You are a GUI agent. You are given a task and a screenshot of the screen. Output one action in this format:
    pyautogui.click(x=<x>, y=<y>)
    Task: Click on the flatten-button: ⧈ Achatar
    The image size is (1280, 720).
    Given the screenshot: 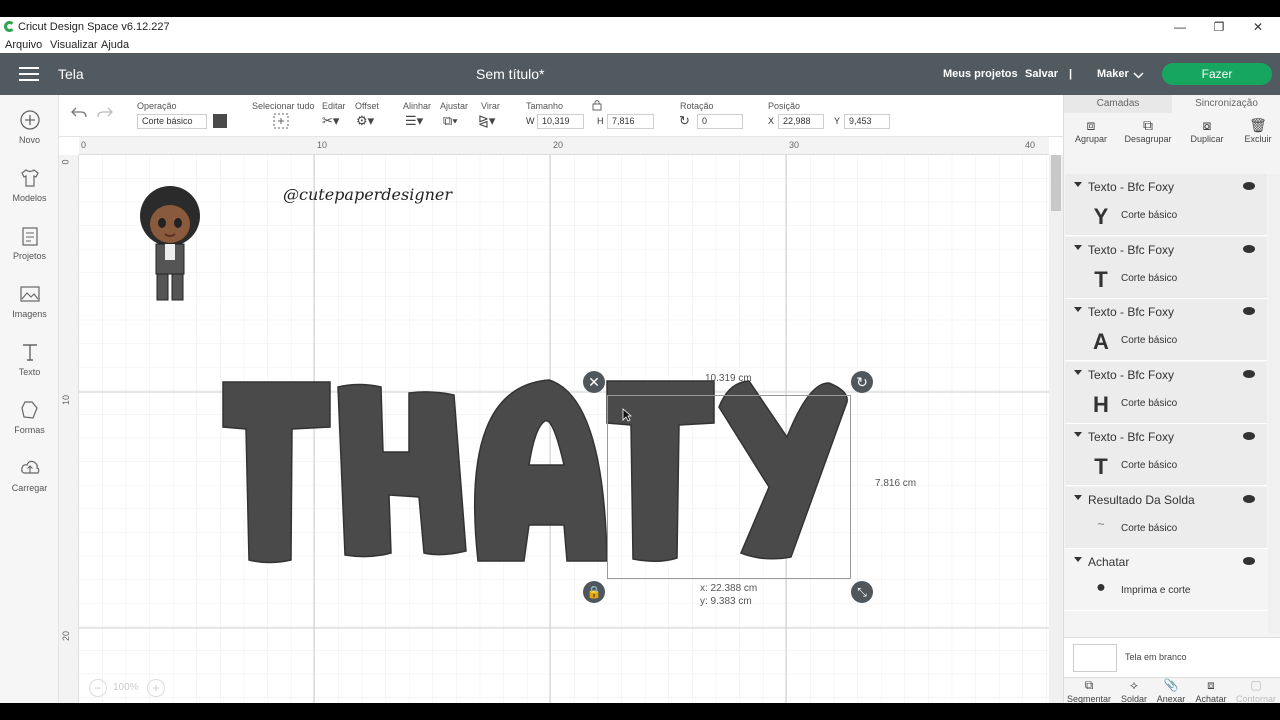 What is the action you would take?
    pyautogui.click(x=1211, y=690)
    